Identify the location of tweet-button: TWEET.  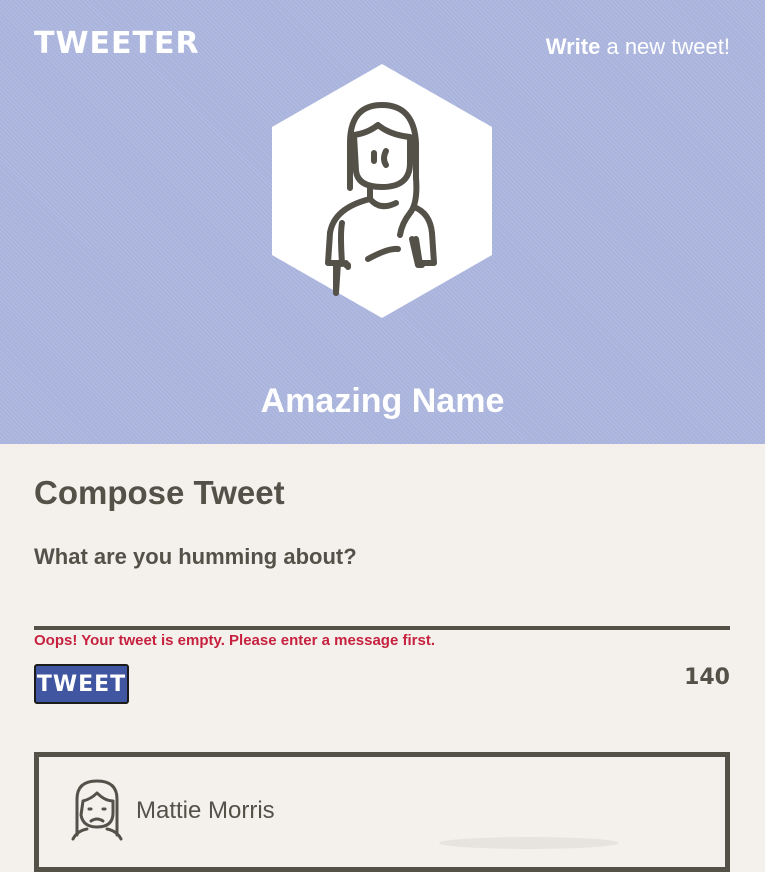
(81, 684).